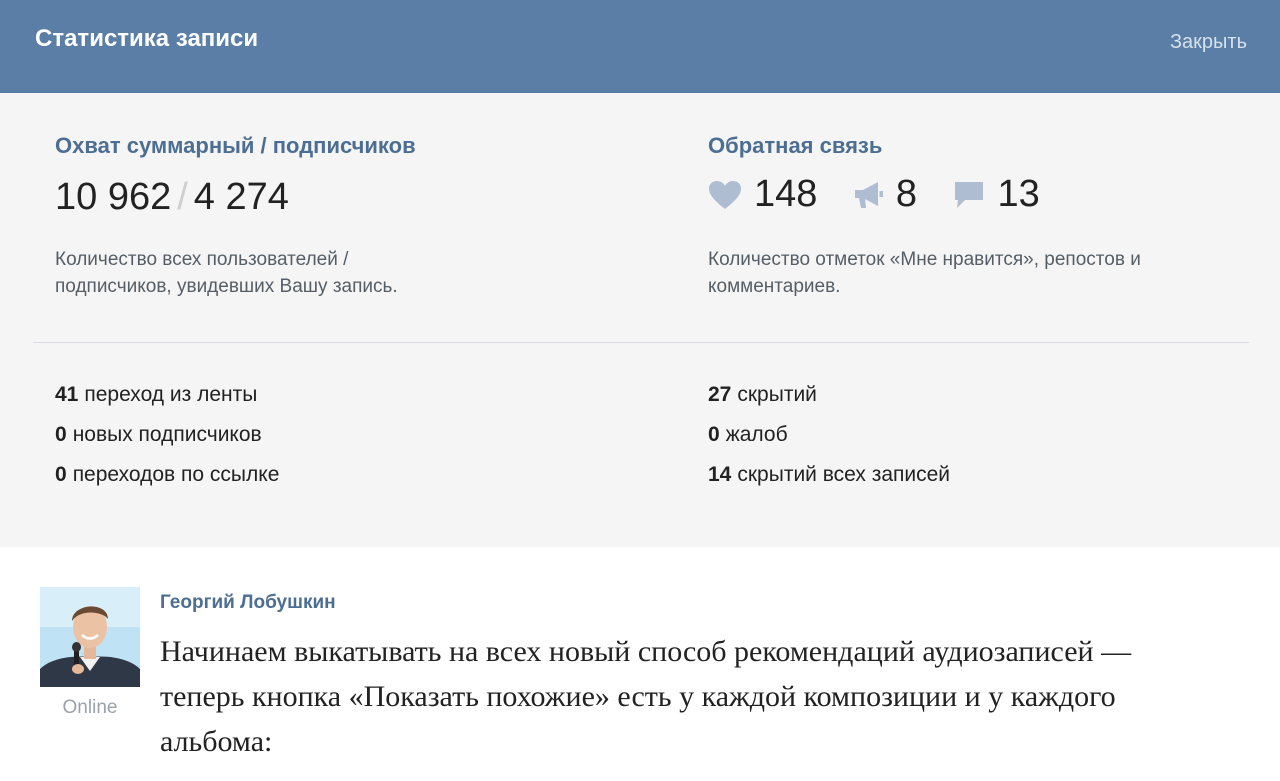  What do you see at coordinates (641, 342) in the screenshot?
I see `section-divider` at bounding box center [641, 342].